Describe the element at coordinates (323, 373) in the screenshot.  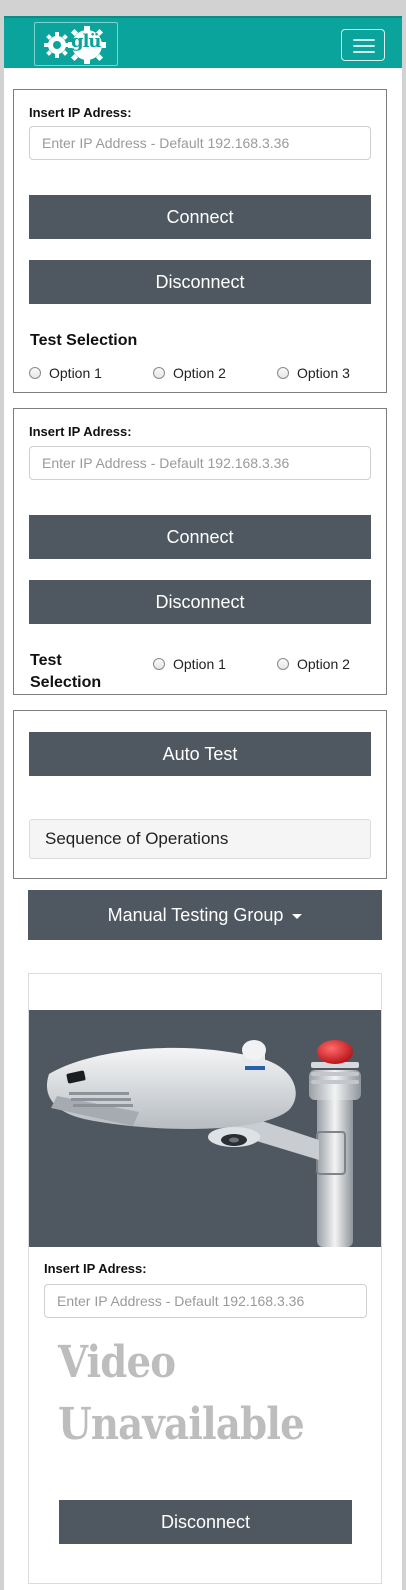
I see `radio-label: Option 3` at that location.